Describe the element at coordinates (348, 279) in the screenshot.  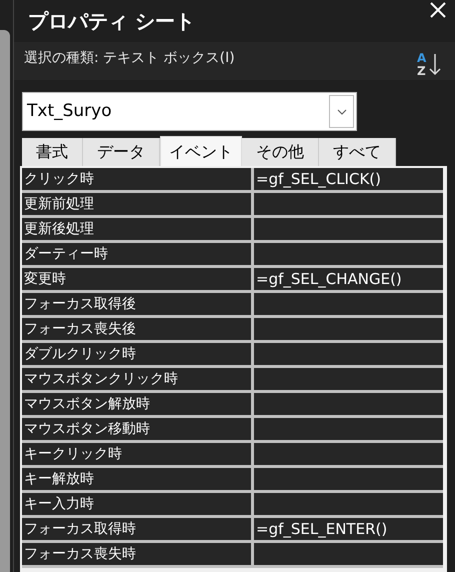
I see `property-value: =gf_SEL_CHANGE()` at that location.